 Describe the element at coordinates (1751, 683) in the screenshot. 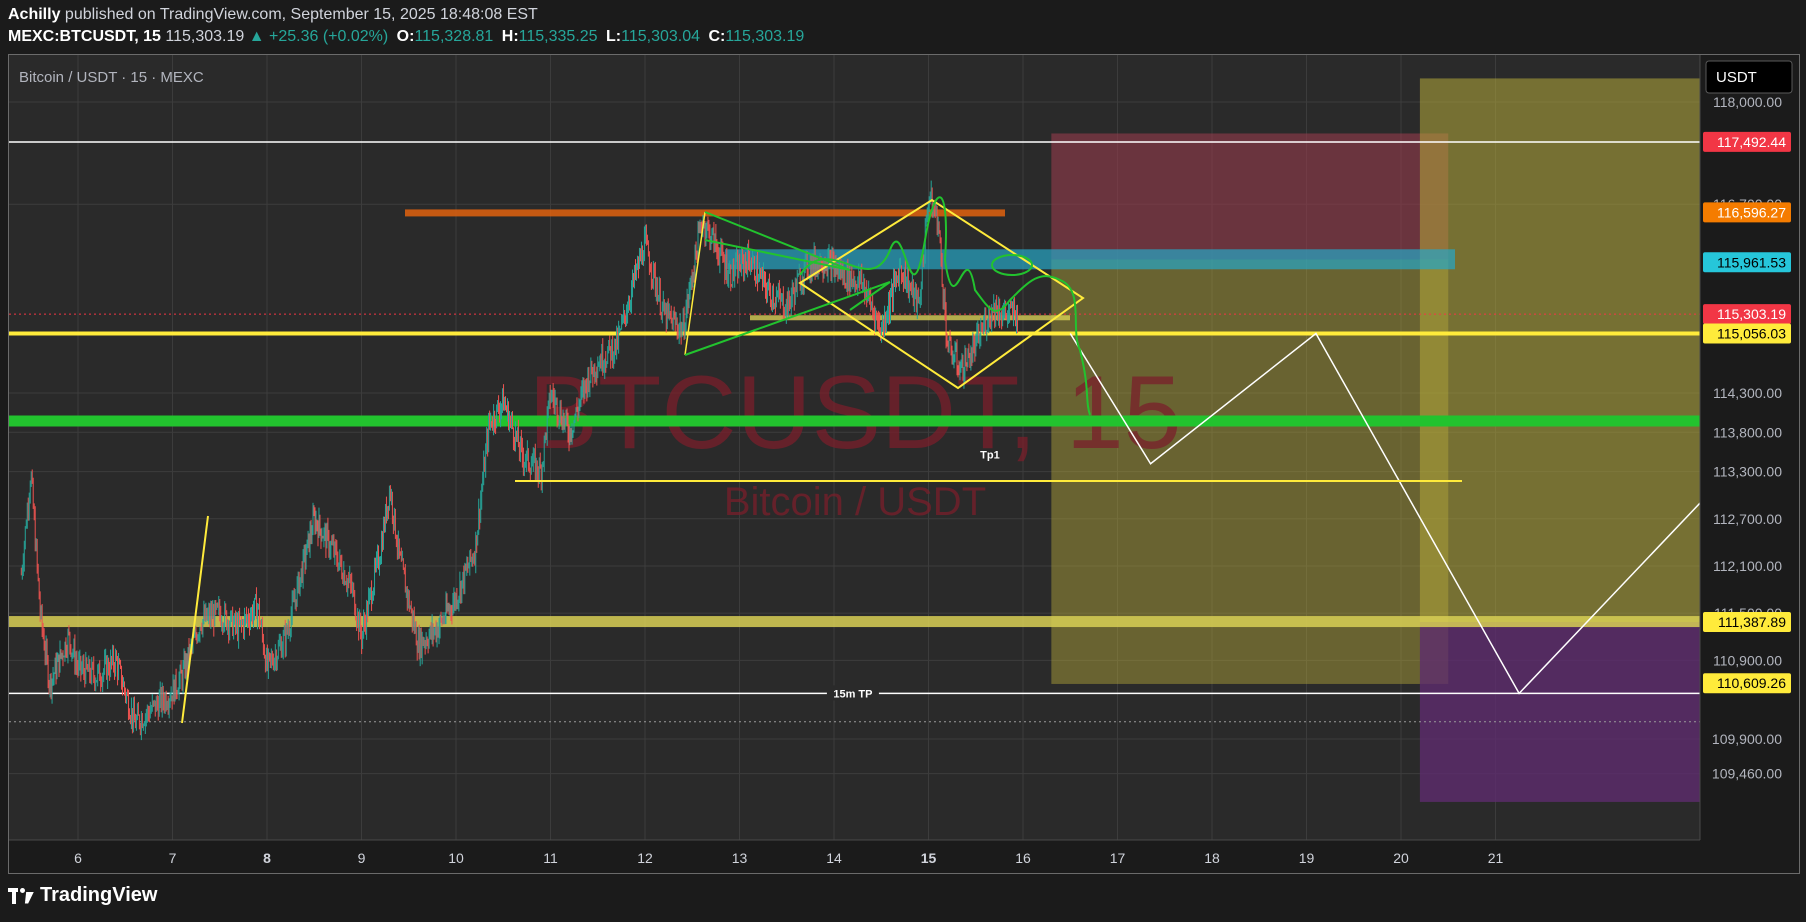

I see `price-tag-label: 110,609.26` at that location.